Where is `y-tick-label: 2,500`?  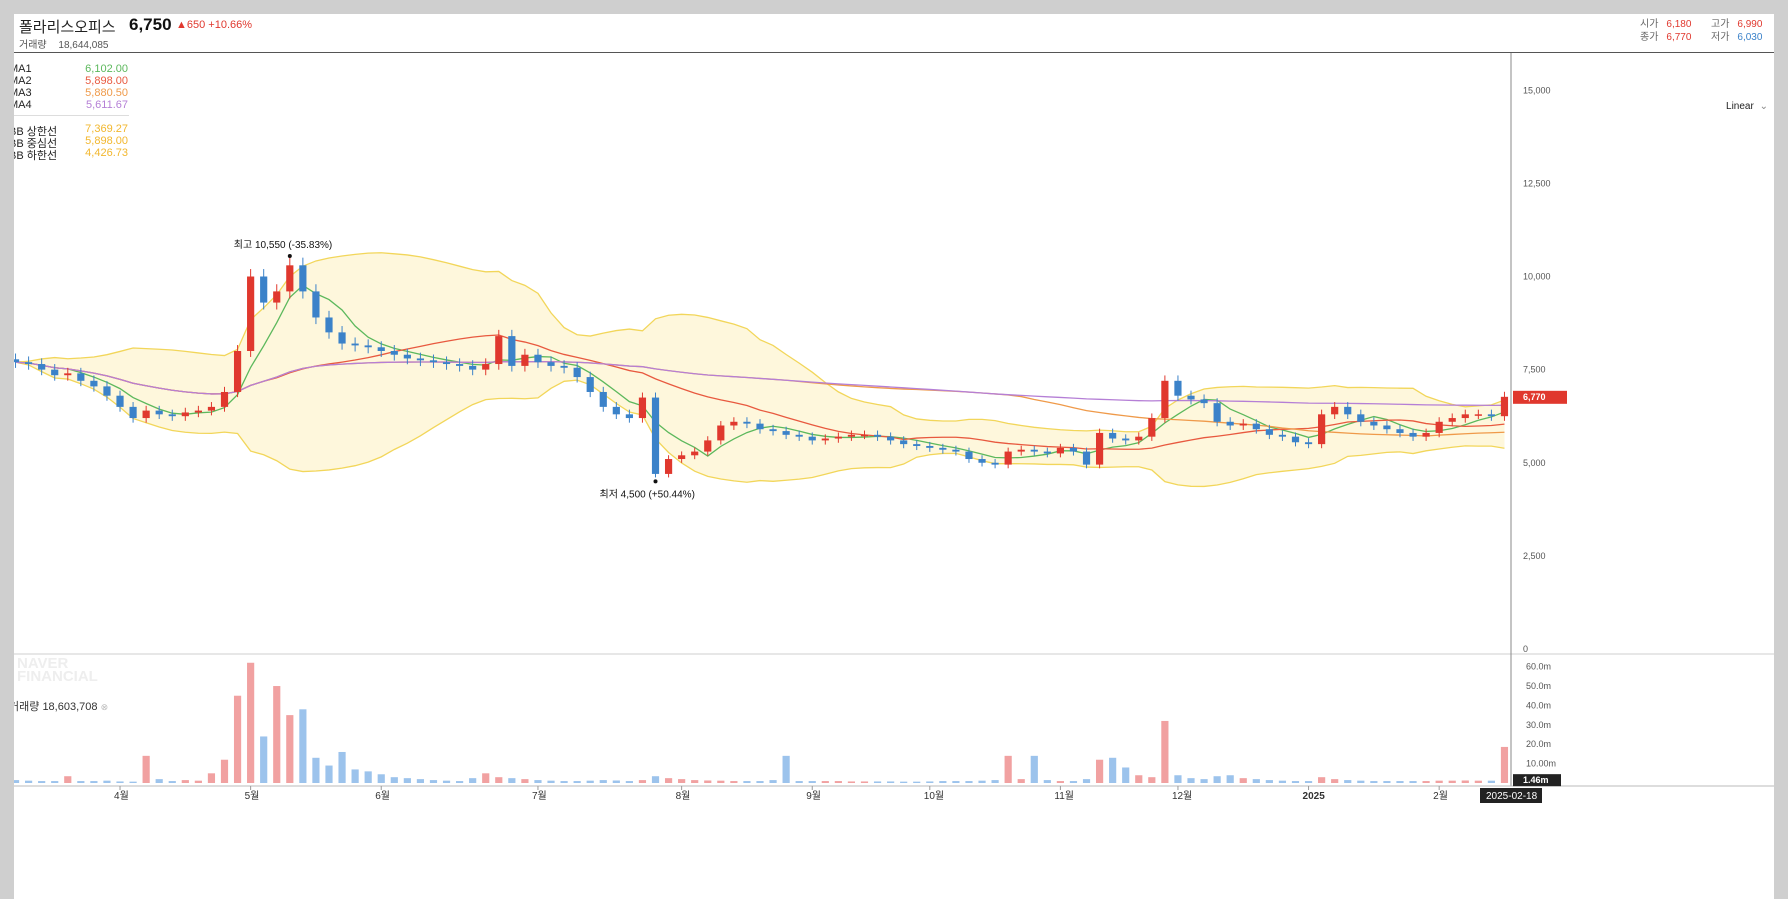
y-tick-label: 2,500 is located at coordinates (1534, 556).